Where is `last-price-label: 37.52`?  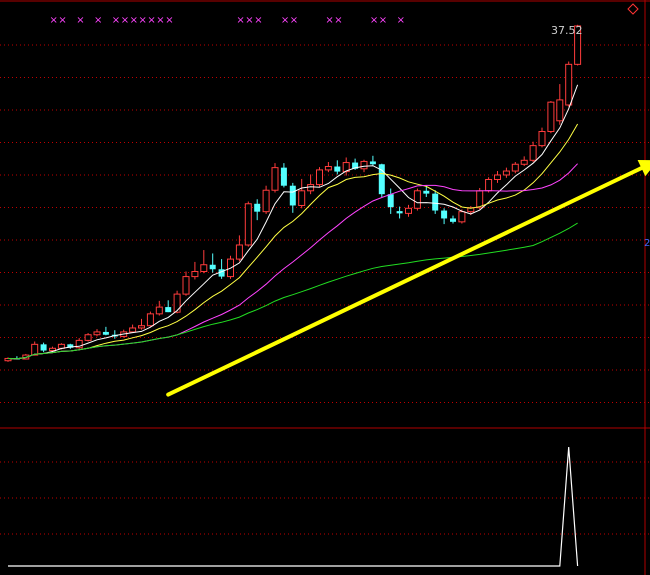 last-price-label: 37.52 is located at coordinates (567, 30).